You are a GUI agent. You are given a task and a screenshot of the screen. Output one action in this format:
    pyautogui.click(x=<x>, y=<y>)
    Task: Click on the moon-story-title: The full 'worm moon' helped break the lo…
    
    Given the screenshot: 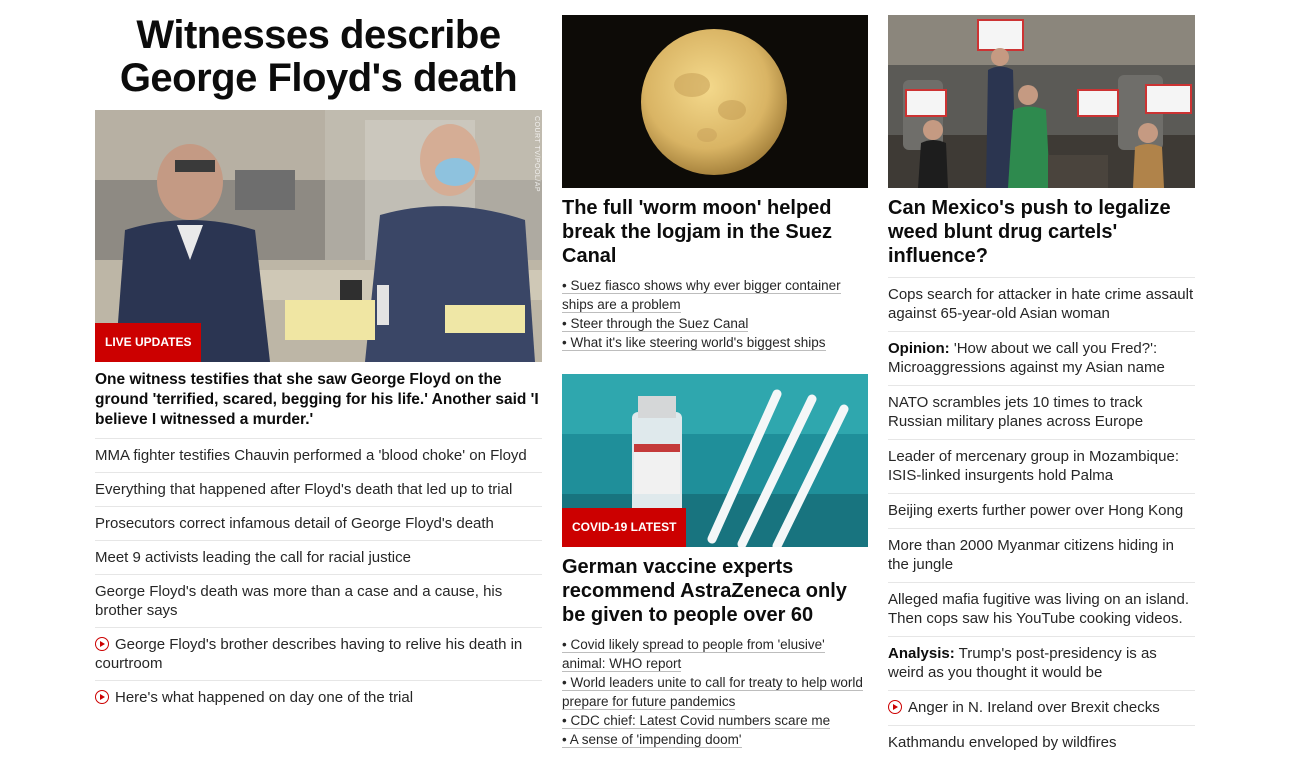 What is the action you would take?
    pyautogui.click(x=715, y=232)
    